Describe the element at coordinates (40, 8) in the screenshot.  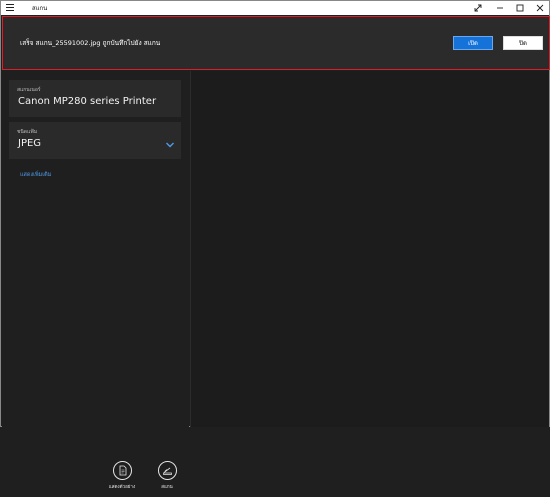
I see `window-title: สแกน` at that location.